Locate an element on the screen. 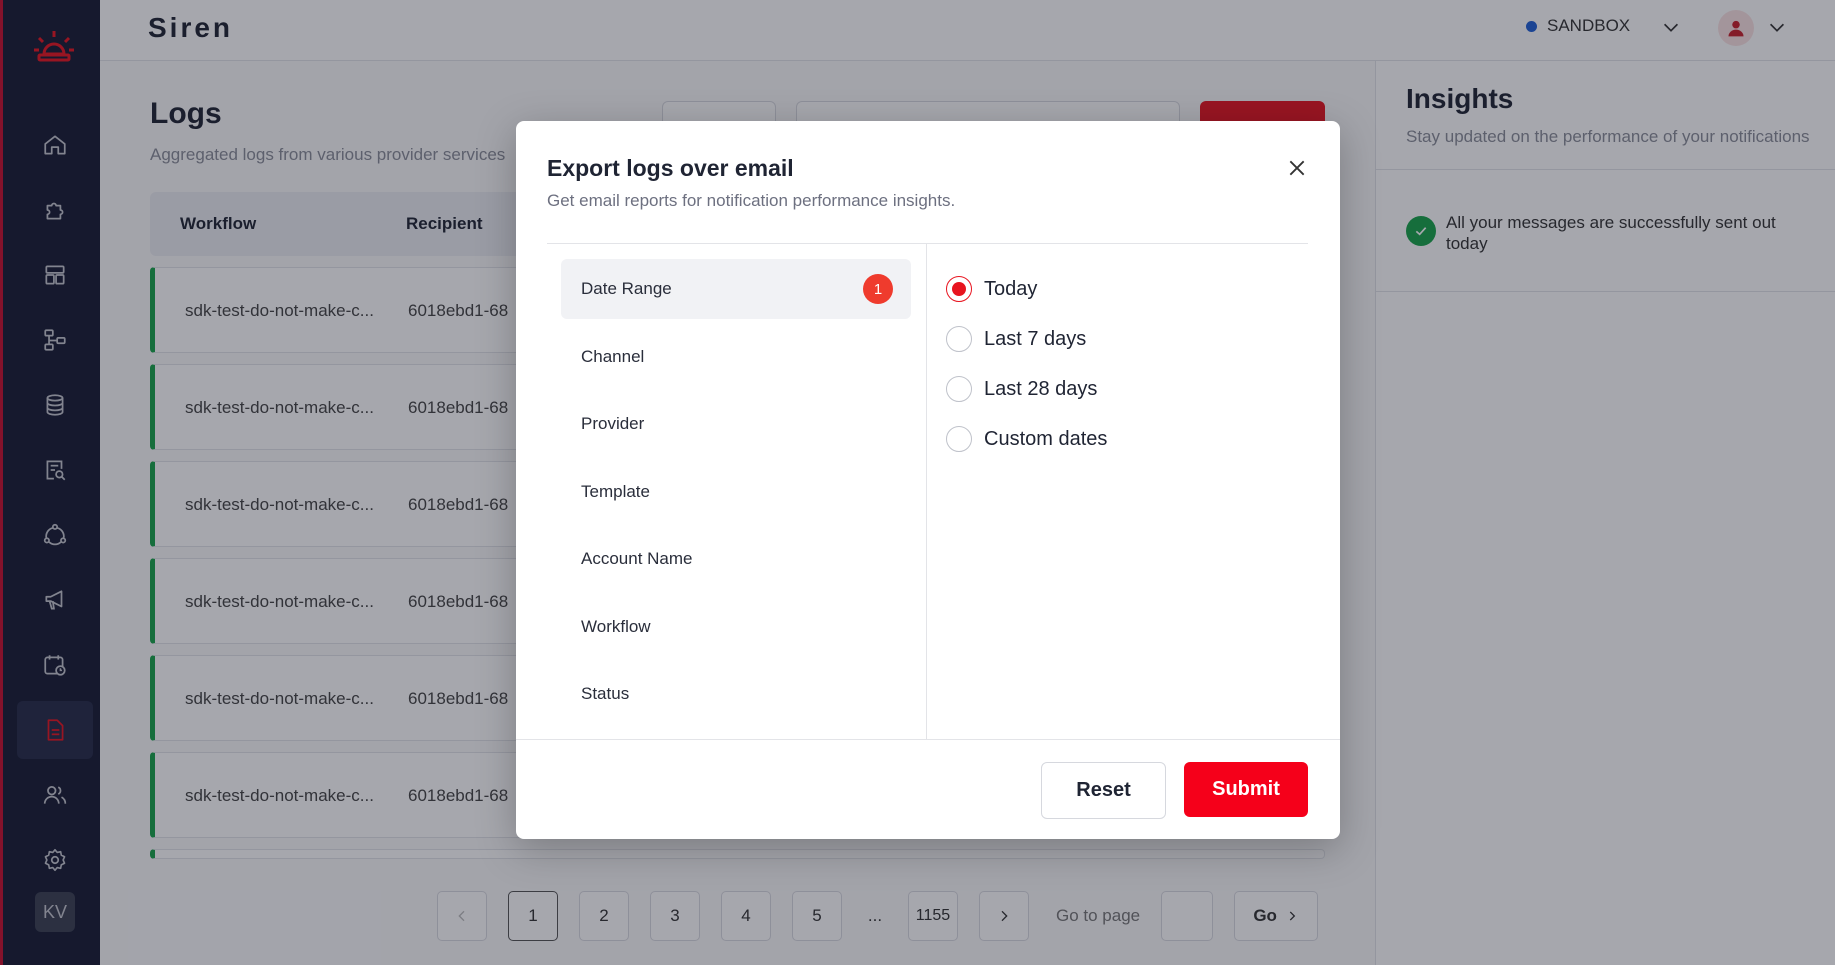 This screenshot has width=1835, height=965. filter-category-provider: Provider is located at coordinates (736, 424).